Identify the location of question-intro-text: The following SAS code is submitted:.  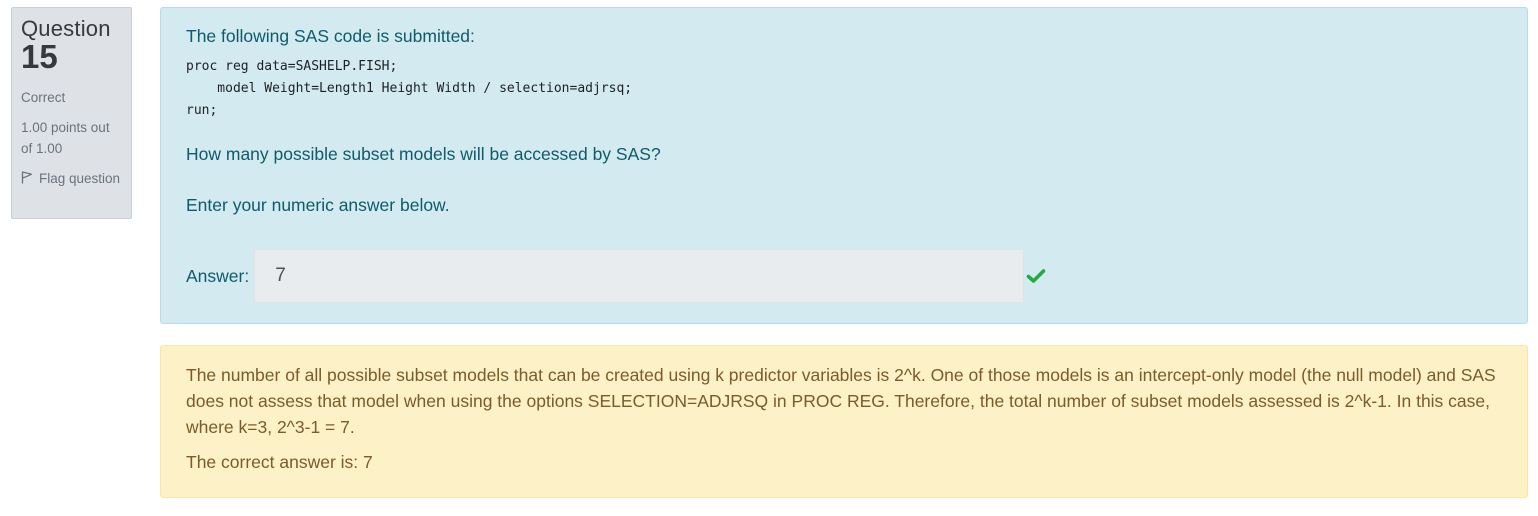
(330, 36).